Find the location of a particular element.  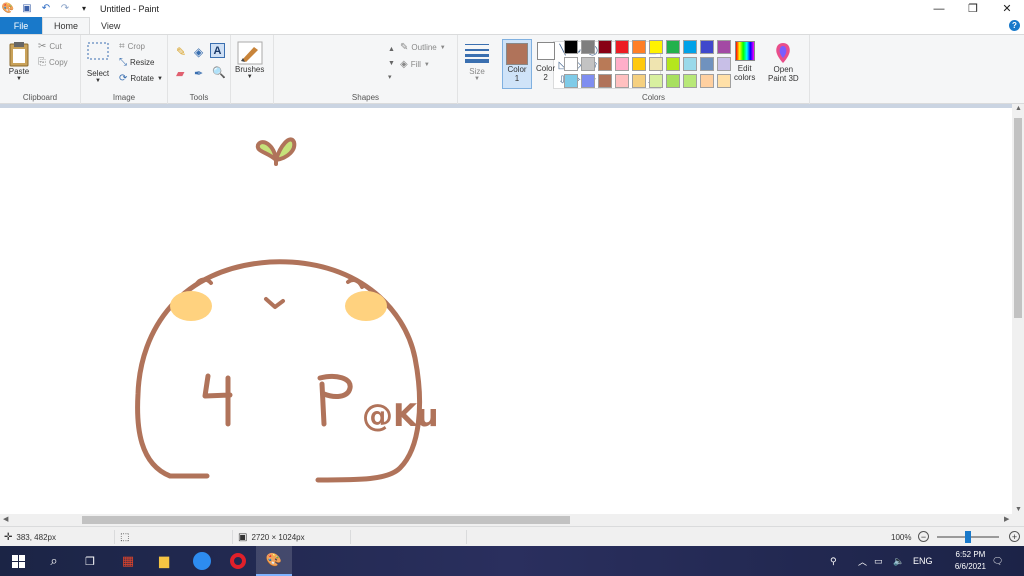

battery-icon: ▭ is located at coordinates (878, 561).